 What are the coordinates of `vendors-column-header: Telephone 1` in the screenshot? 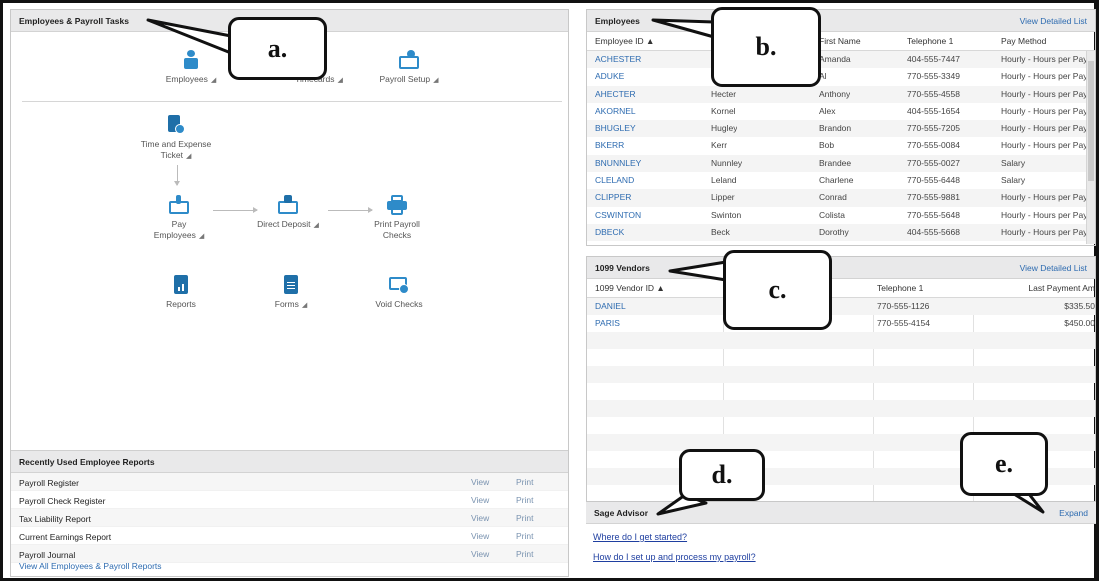 It's located at (900, 288).